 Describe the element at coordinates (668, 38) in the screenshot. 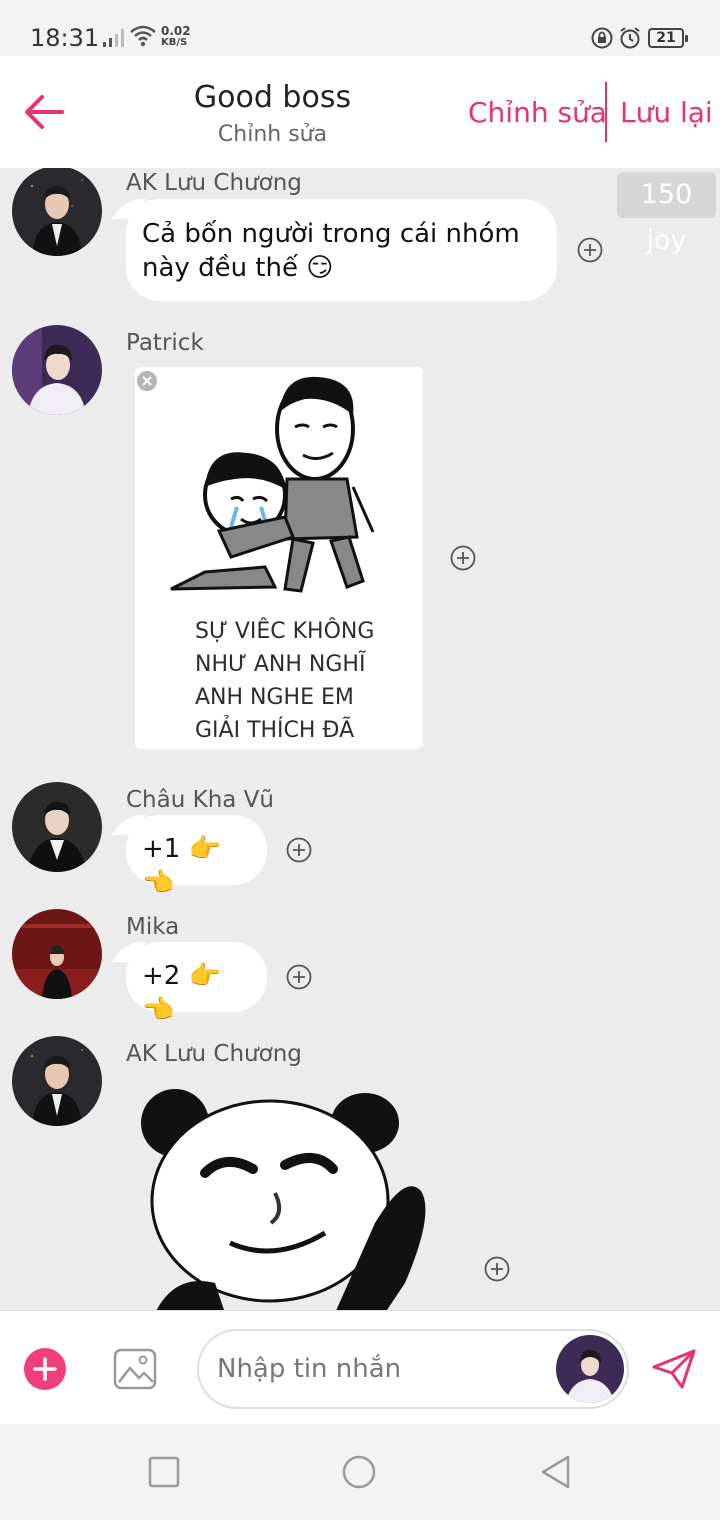

I see `battery-indicator: 21` at that location.